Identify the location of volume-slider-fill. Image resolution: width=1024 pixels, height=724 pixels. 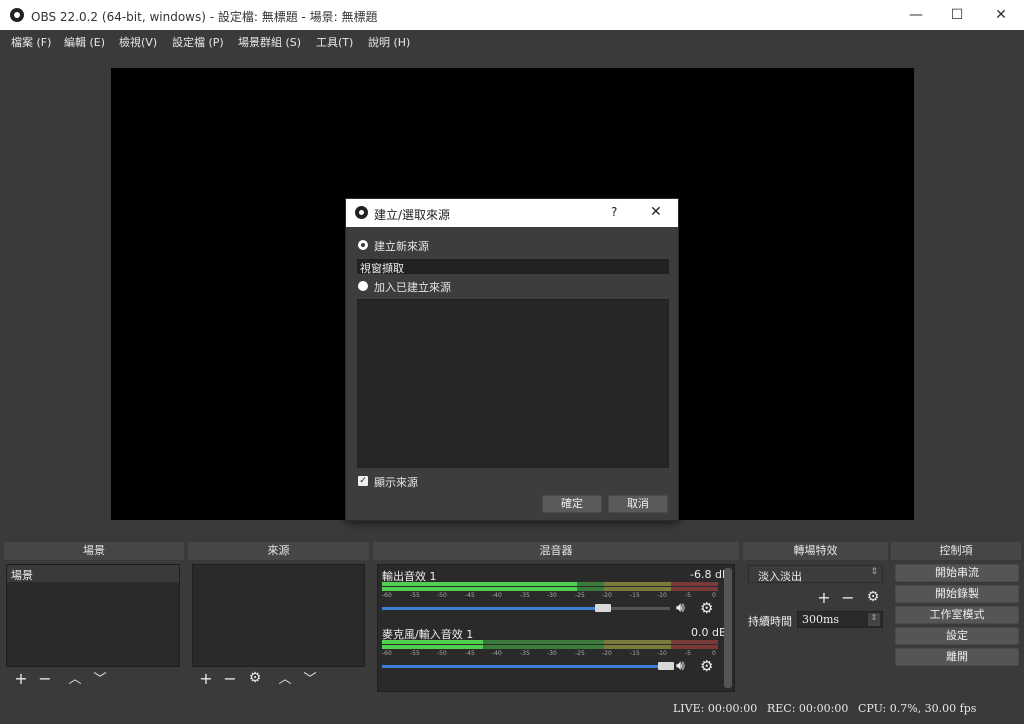
(494, 608).